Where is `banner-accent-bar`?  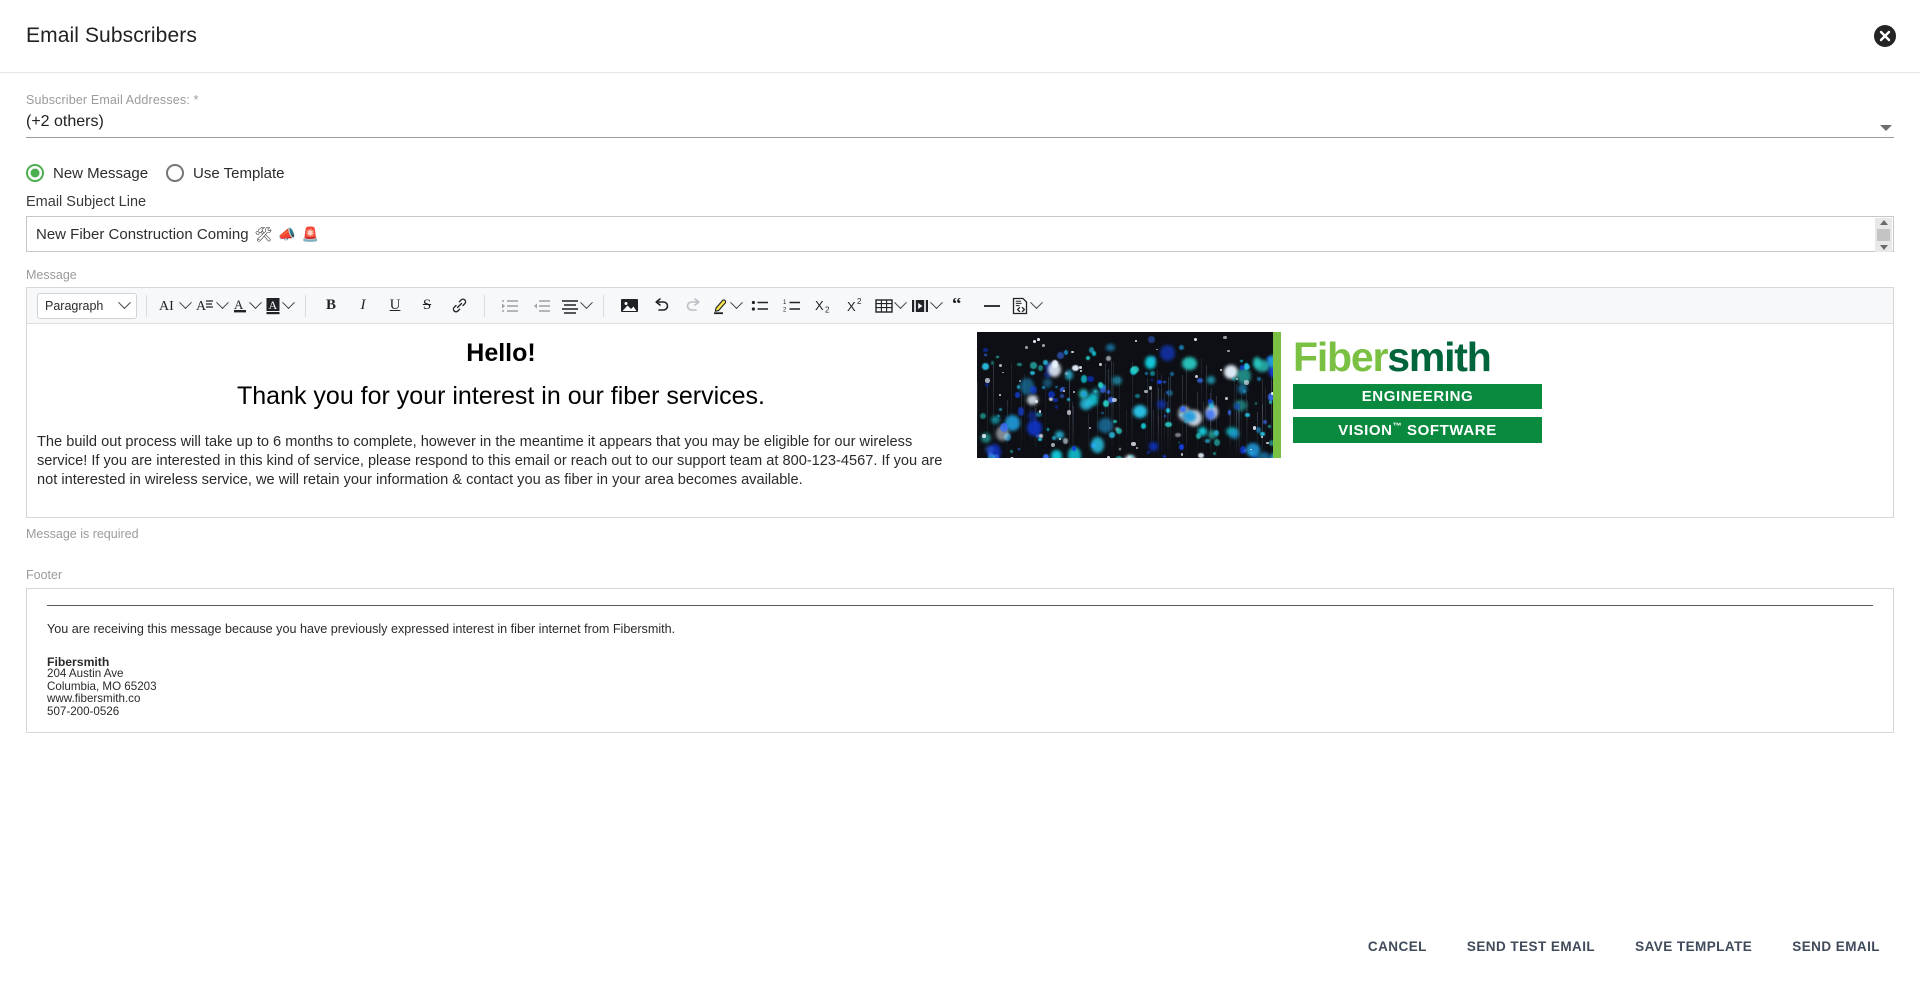
banner-accent-bar is located at coordinates (1277, 395).